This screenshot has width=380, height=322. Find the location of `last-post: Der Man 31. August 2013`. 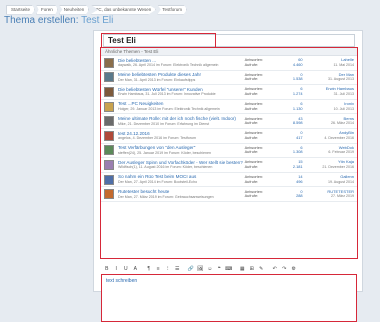

last-post: Der Man 31. August 2013 is located at coordinates (330, 77).